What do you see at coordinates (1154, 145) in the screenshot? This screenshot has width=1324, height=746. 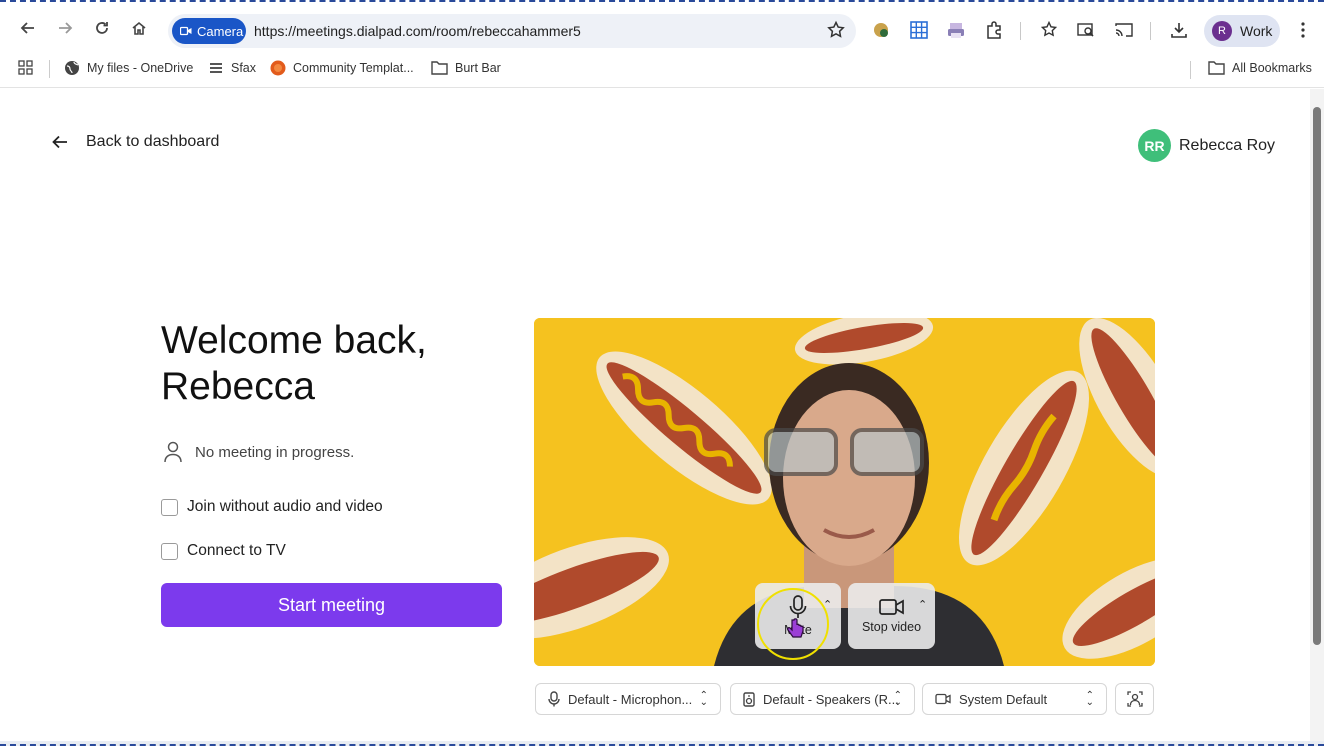 I see `avatar: RR` at bounding box center [1154, 145].